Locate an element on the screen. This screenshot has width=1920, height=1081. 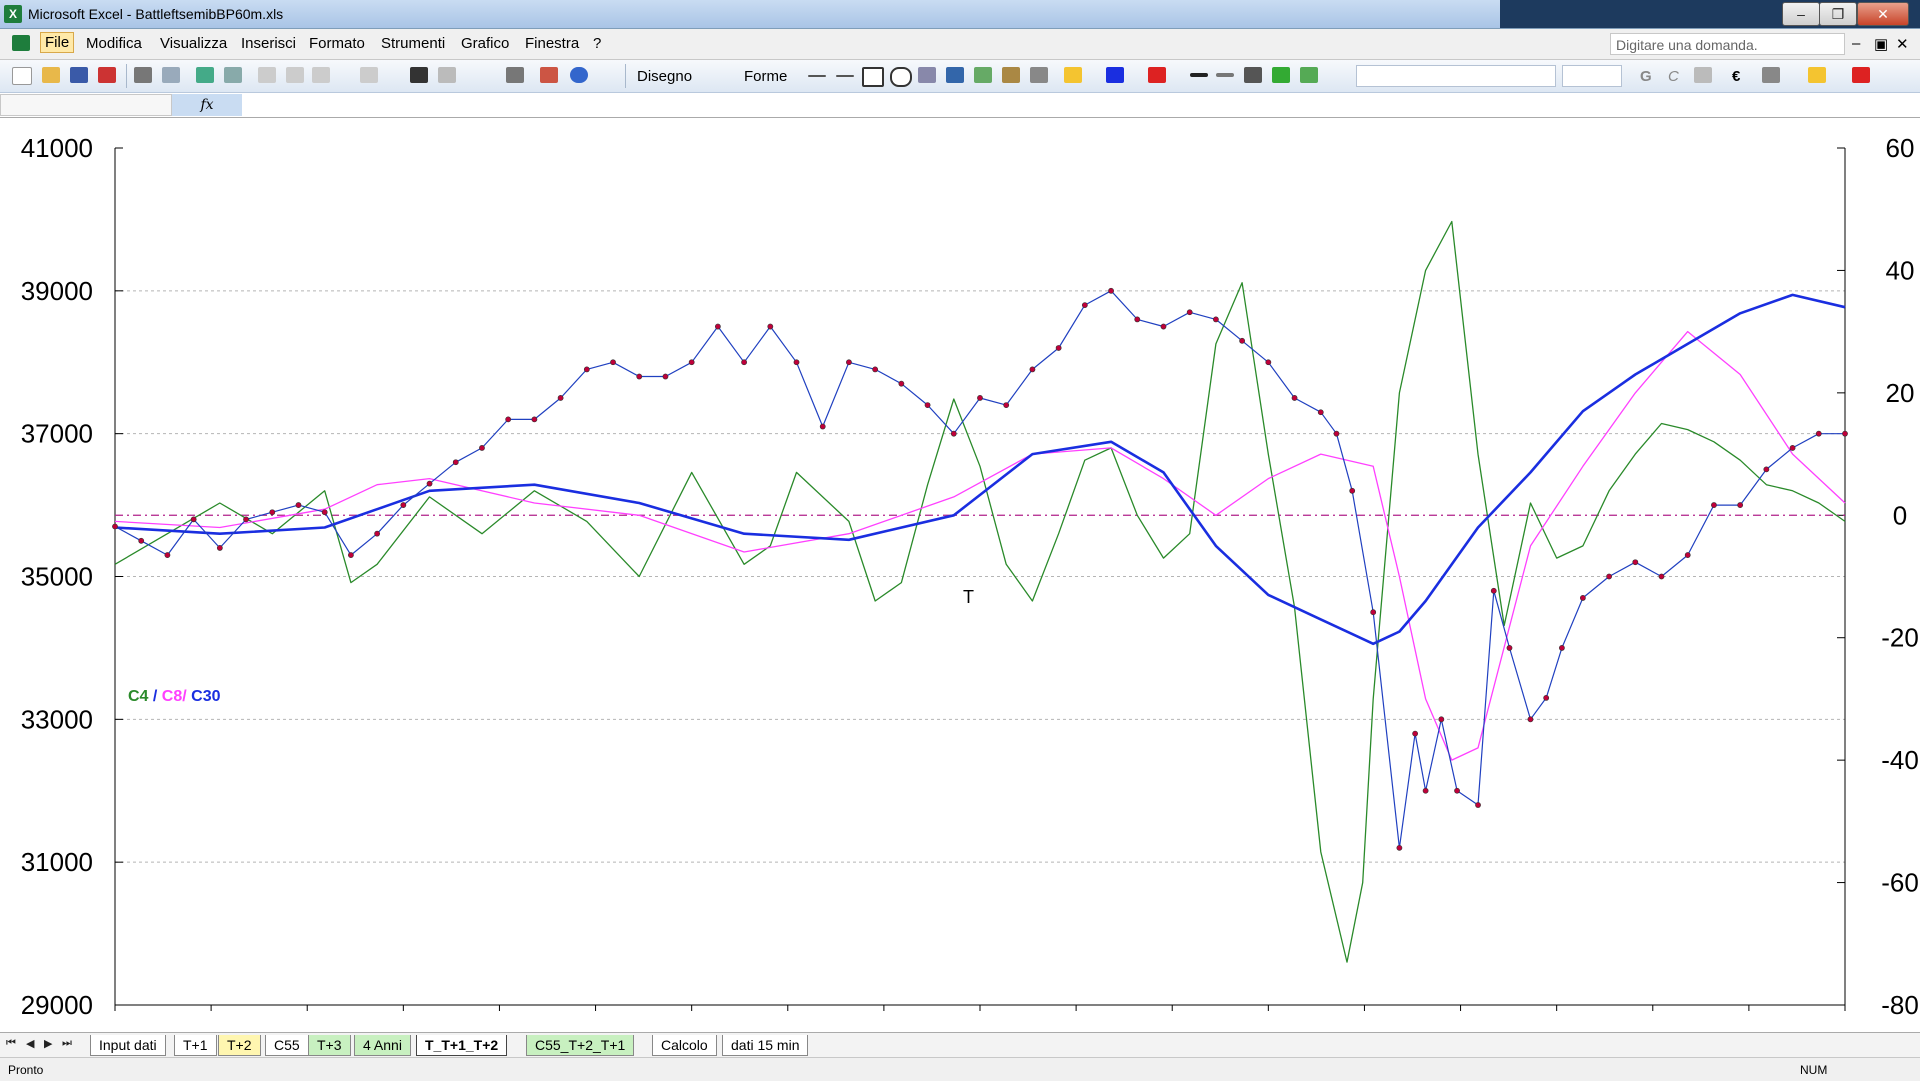
shadow-icon is located at coordinates (1281, 75).